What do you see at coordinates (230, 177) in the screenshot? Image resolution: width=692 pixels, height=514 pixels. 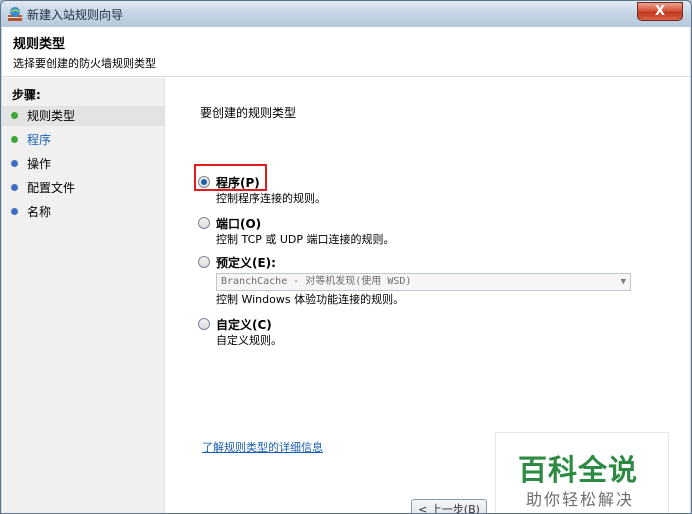 I see `highlight-box` at bounding box center [230, 177].